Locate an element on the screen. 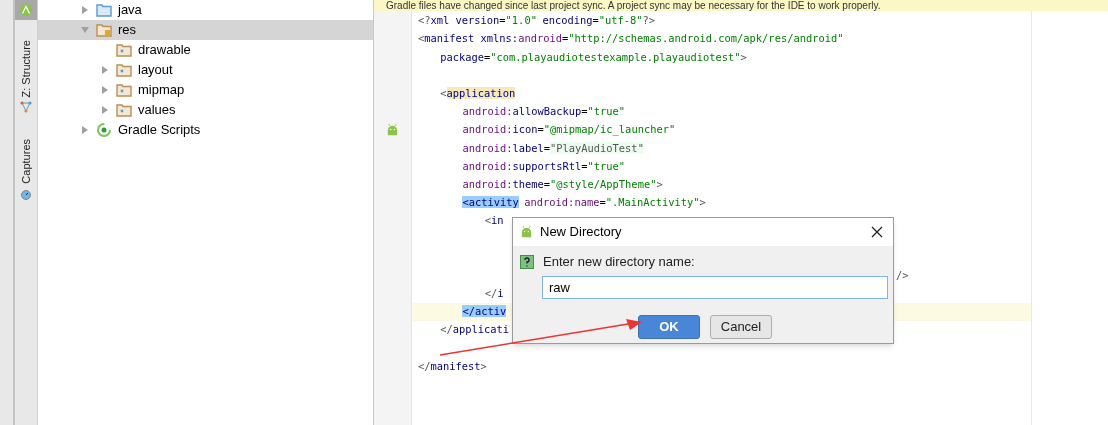 Image resolution: width=1108 pixels, height=425 pixels. tree-item-label: Gradle Scripts is located at coordinates (159, 130).